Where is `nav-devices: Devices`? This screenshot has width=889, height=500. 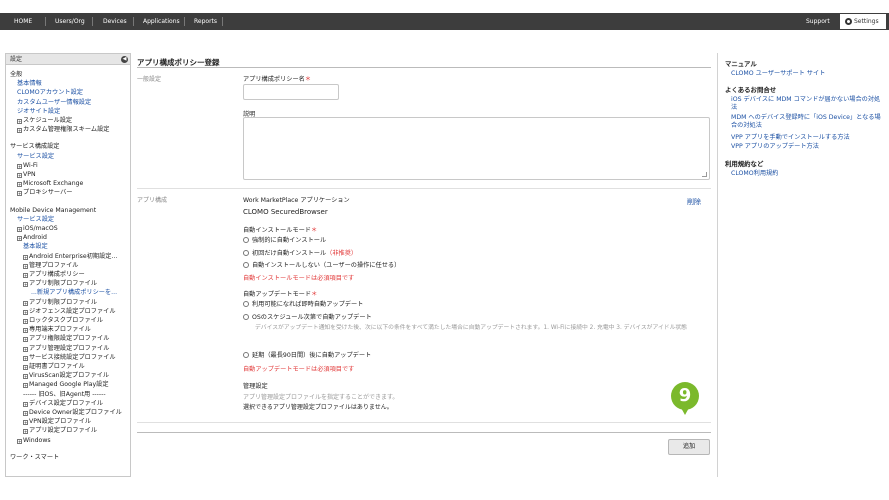 nav-devices: Devices is located at coordinates (115, 21).